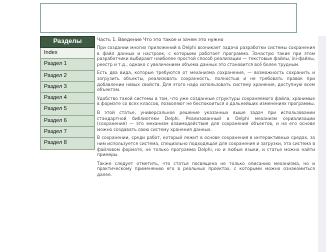  Describe the element at coordinates (168, 18) in the screenshot. I see `top-banner` at that location.